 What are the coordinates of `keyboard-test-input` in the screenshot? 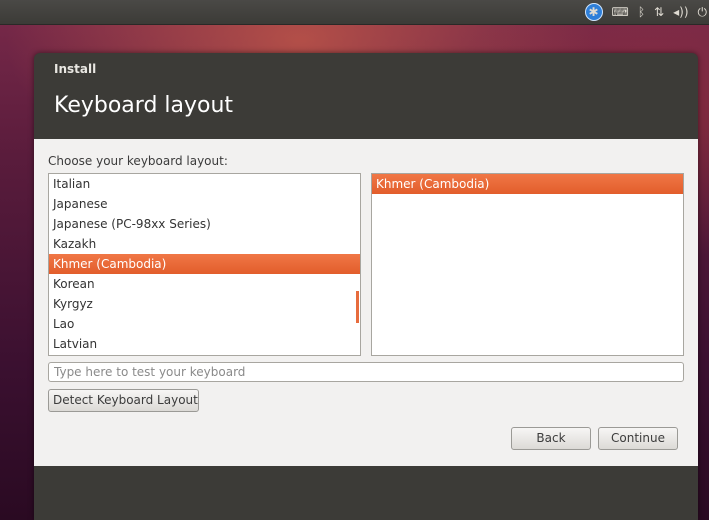 It's located at (366, 372).